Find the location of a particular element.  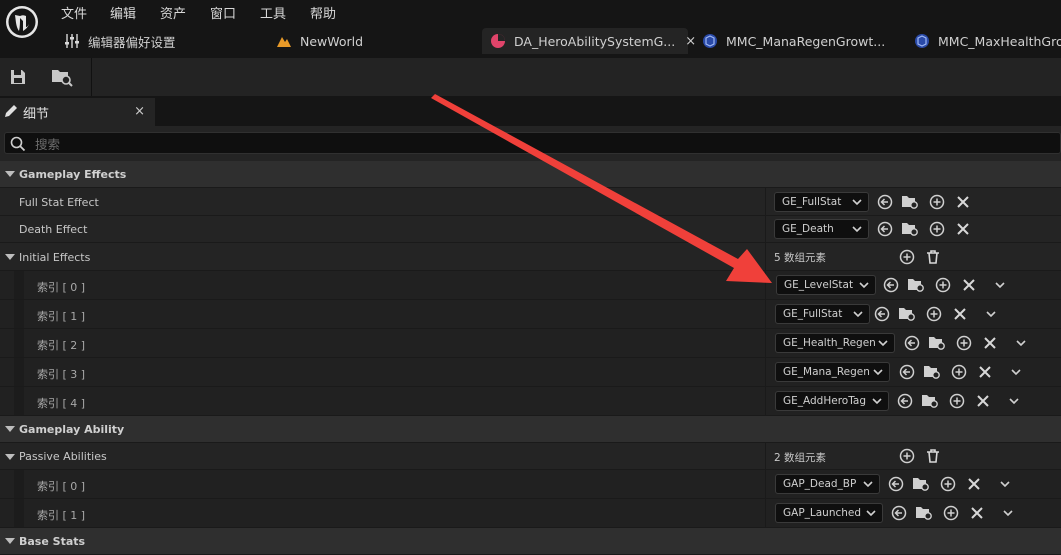

unreal-logo-icon is located at coordinates (22, 22).